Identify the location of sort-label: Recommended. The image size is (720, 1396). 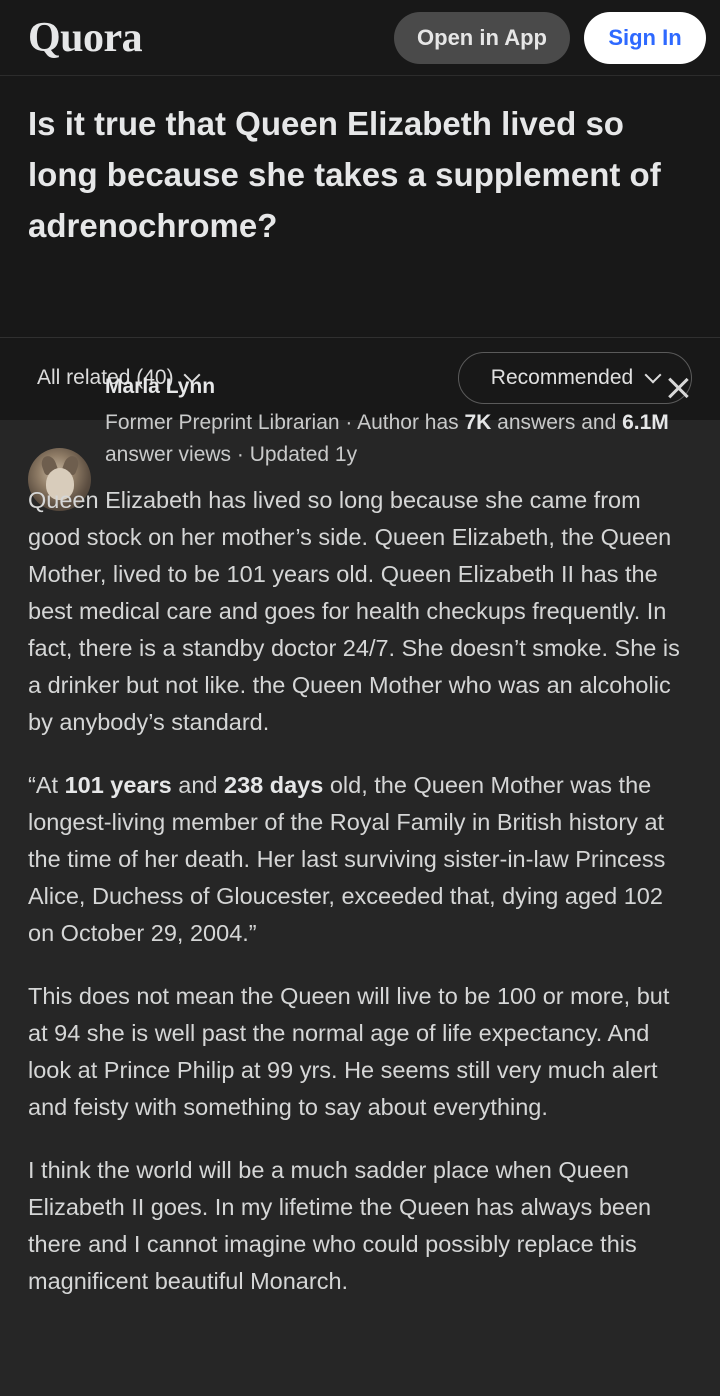
(562, 377).